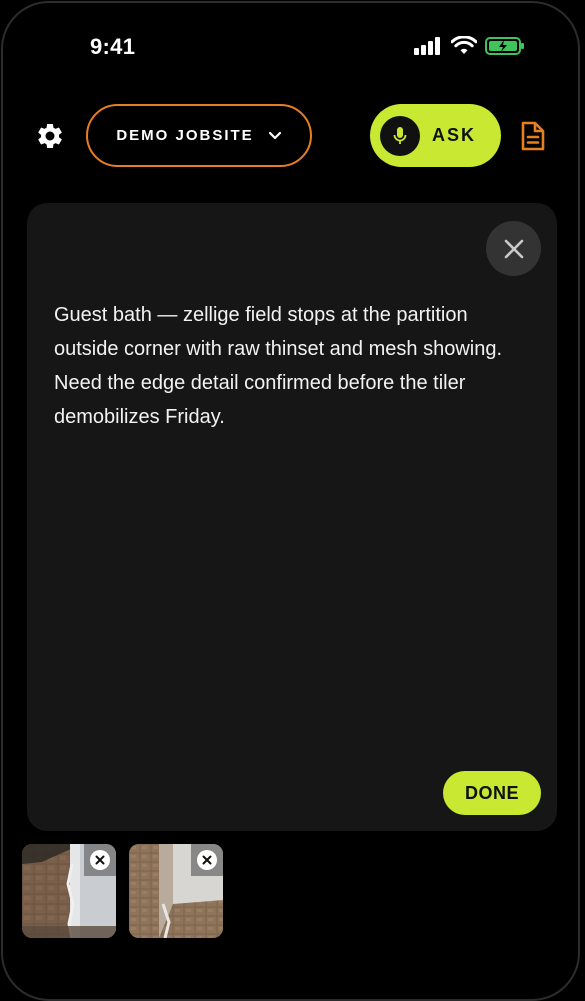 This screenshot has height=1001, width=585. I want to click on status-icons, so click(469, 46).